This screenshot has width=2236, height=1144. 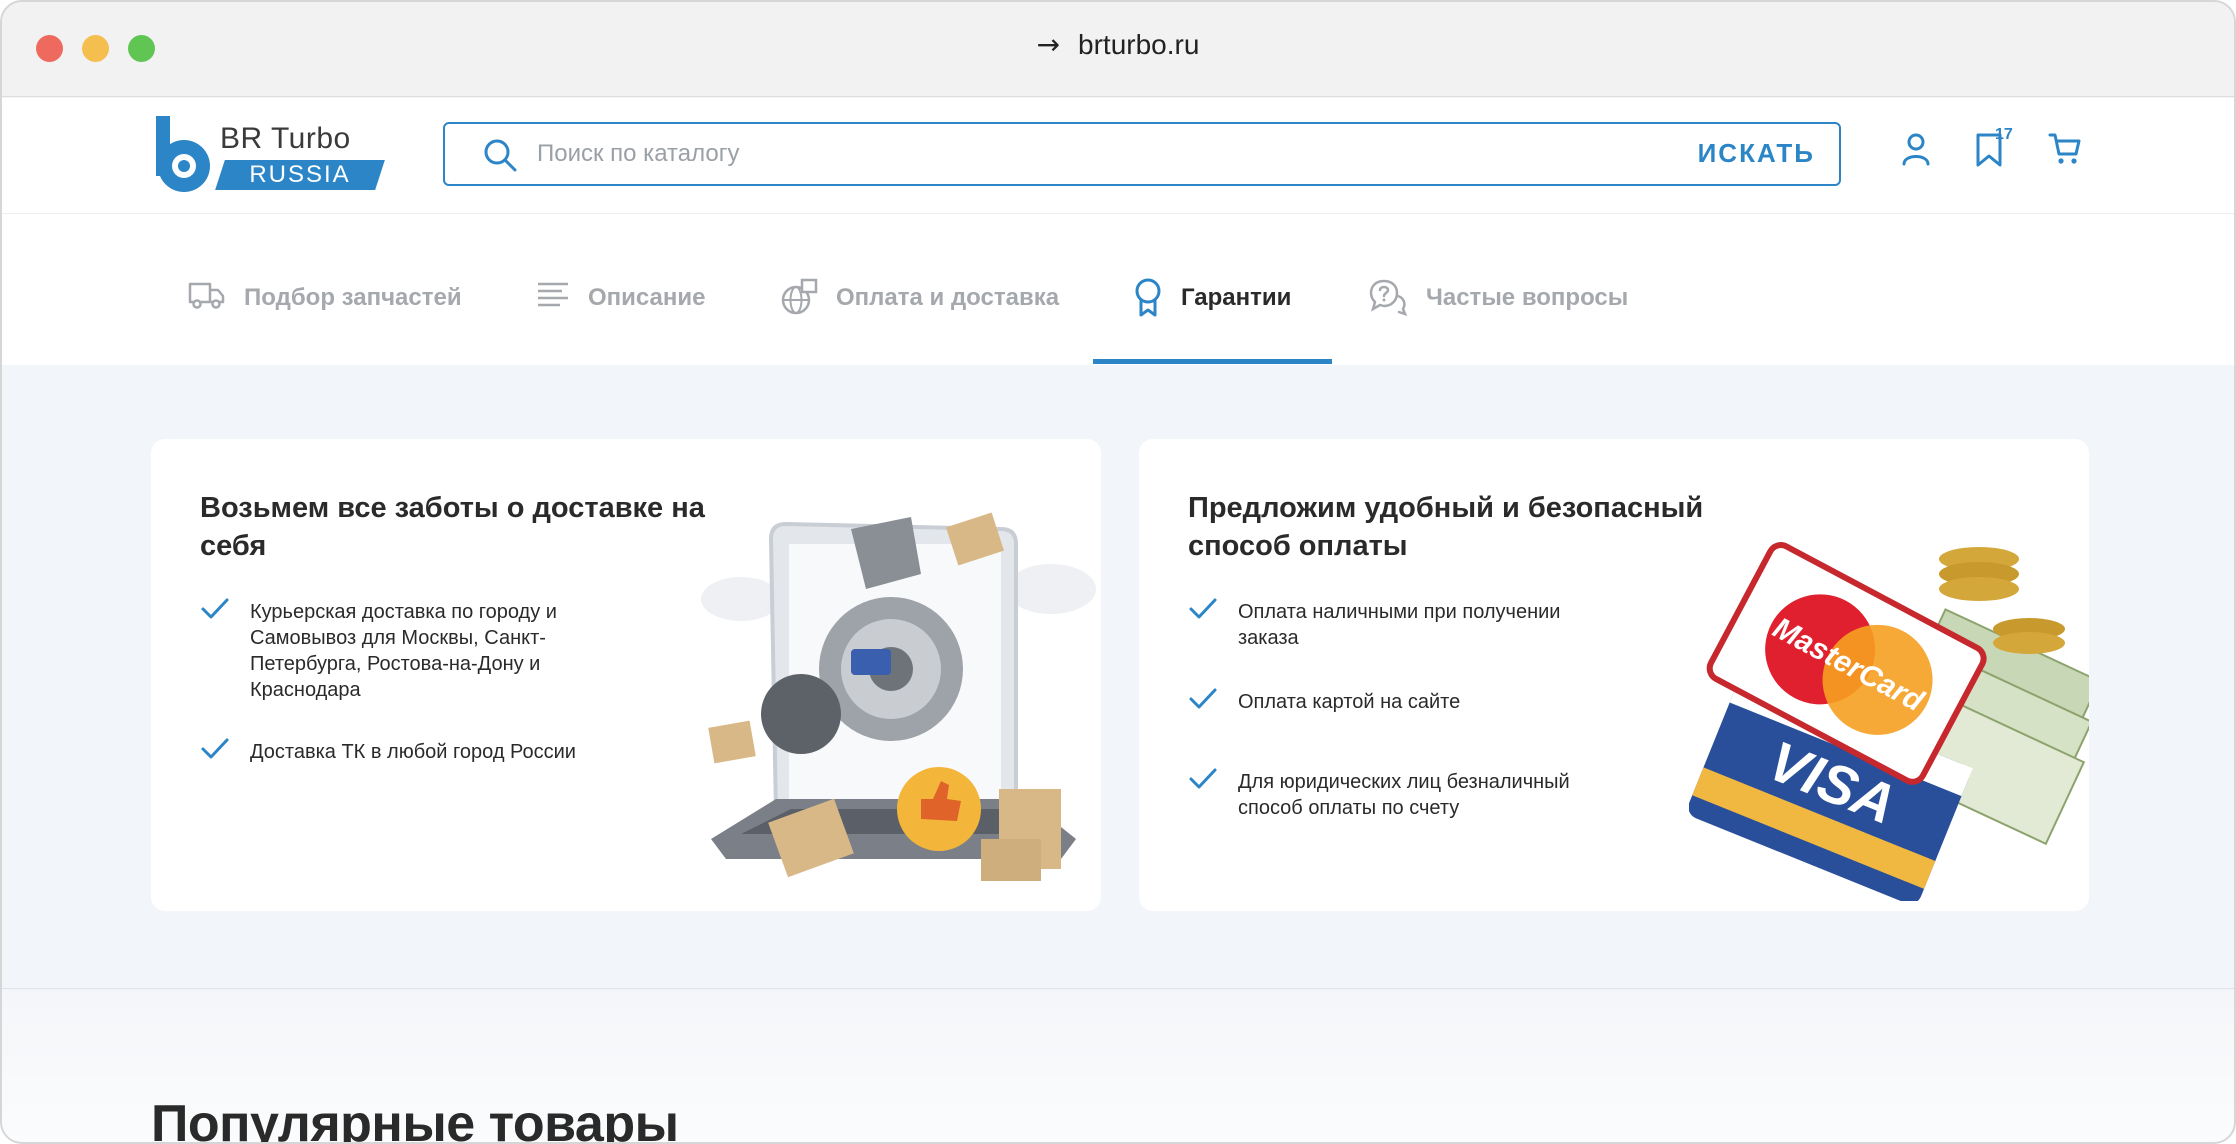 I want to click on tab-guarantees: Гарантии, so click(x=1212, y=321).